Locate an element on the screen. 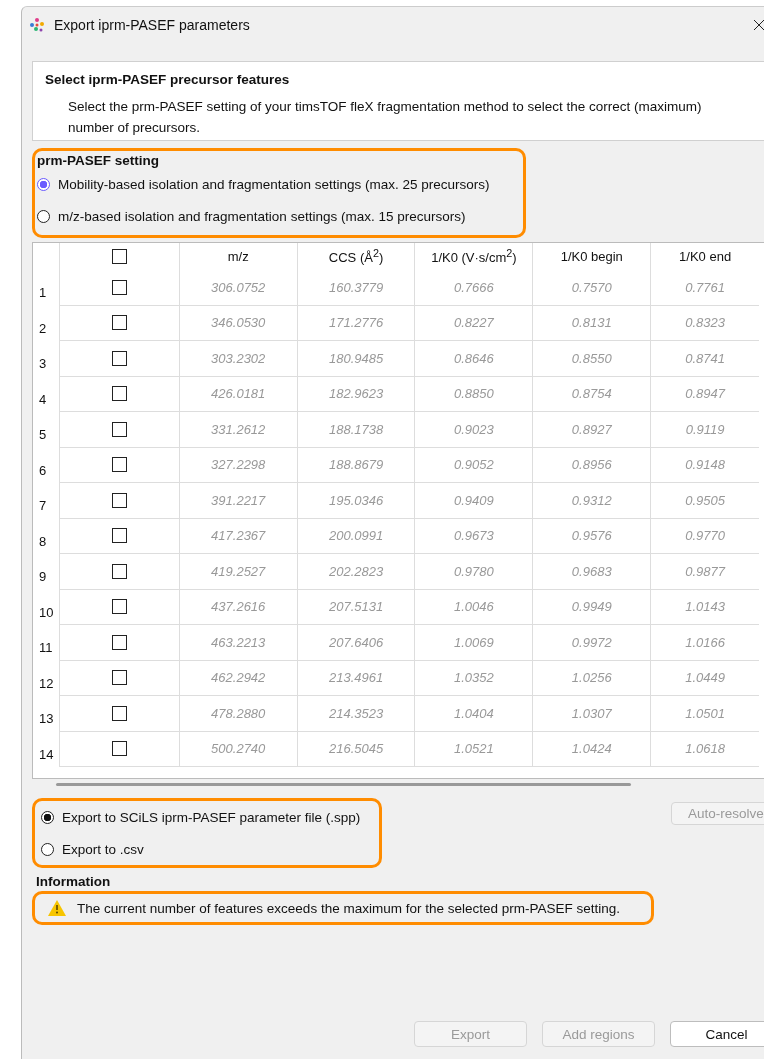 This screenshot has height=1059, width=764. table-cell: 182.9623 is located at coordinates (356, 394).